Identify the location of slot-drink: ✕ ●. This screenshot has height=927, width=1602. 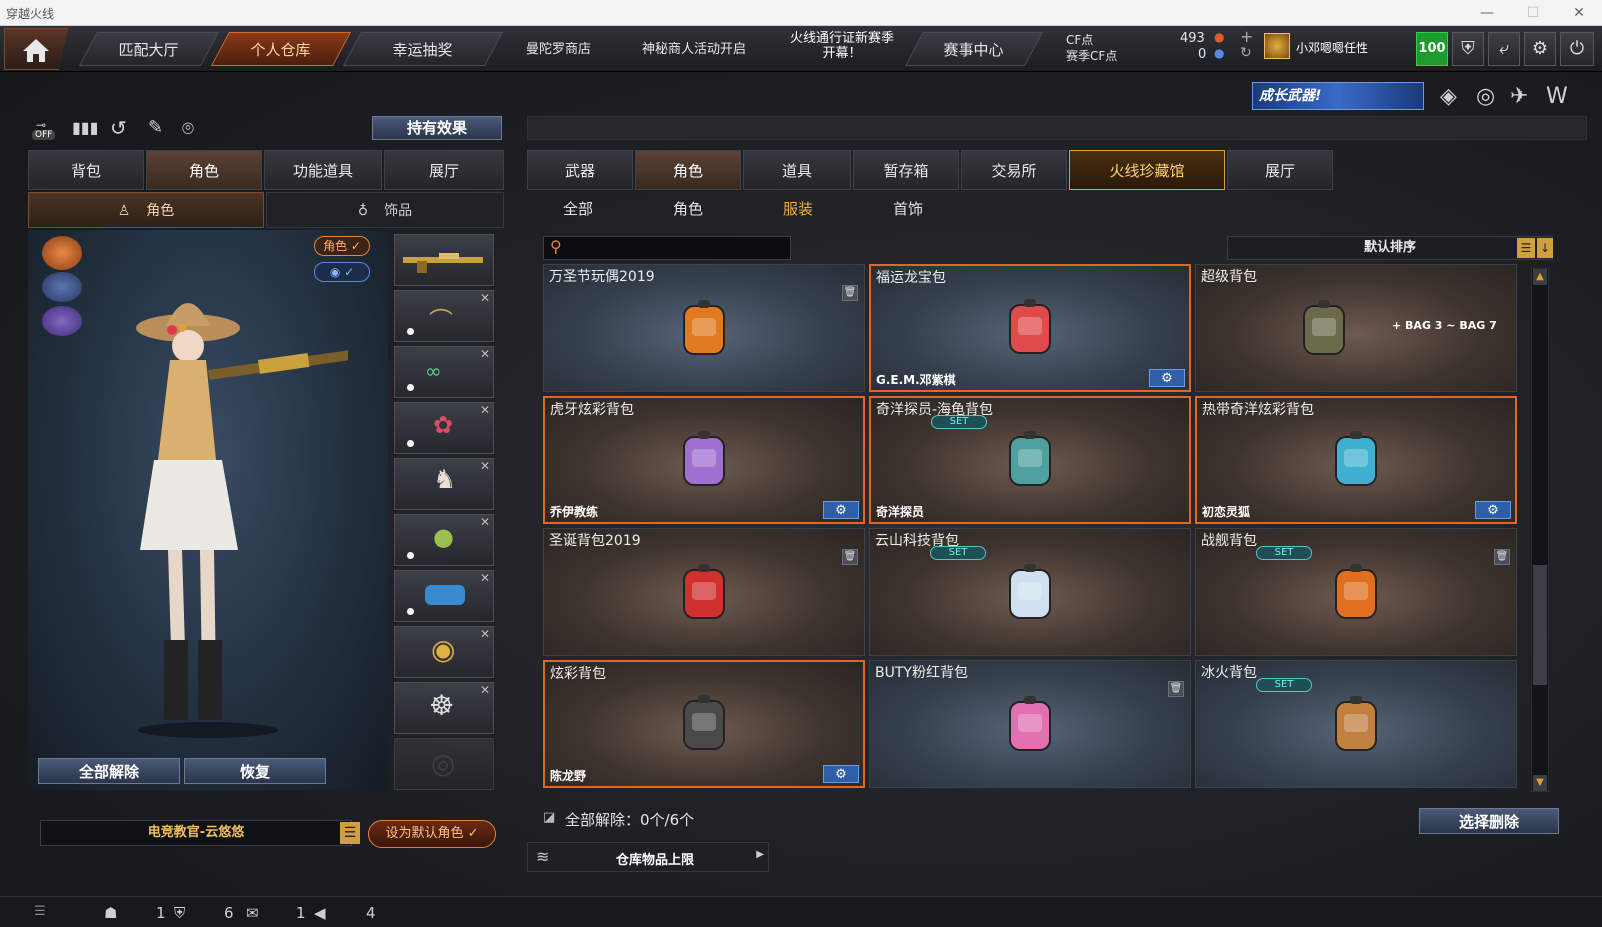
(444, 540).